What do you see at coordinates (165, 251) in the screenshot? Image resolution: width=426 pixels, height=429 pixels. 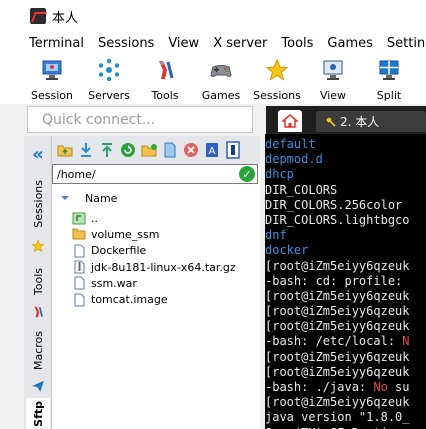 I see `list-item: Dockerfile` at bounding box center [165, 251].